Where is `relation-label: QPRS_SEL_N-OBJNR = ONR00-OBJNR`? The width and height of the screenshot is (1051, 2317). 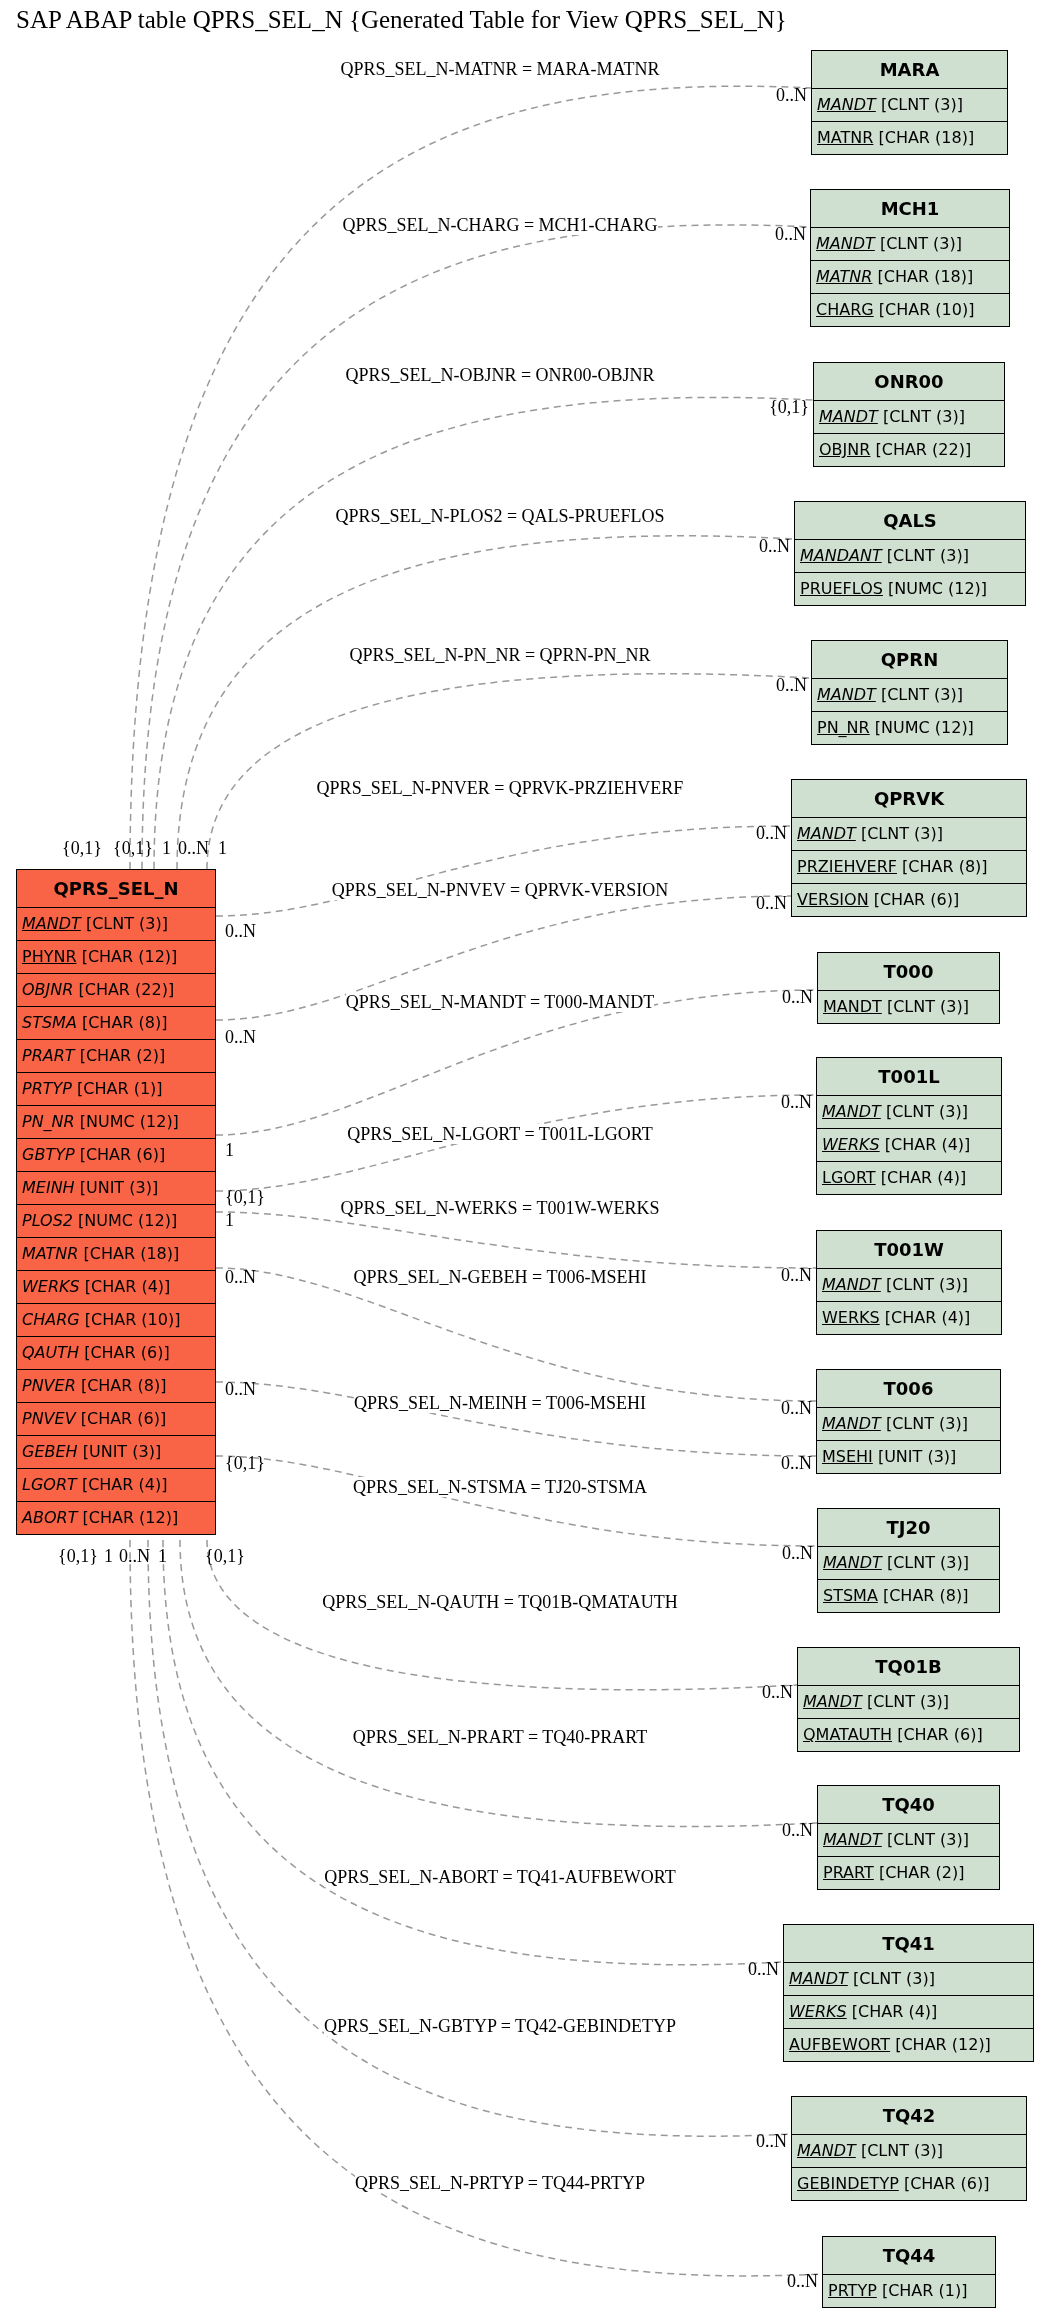
relation-label: QPRS_SEL_N-OBJNR = ONR00-OBJNR is located at coordinates (500, 375).